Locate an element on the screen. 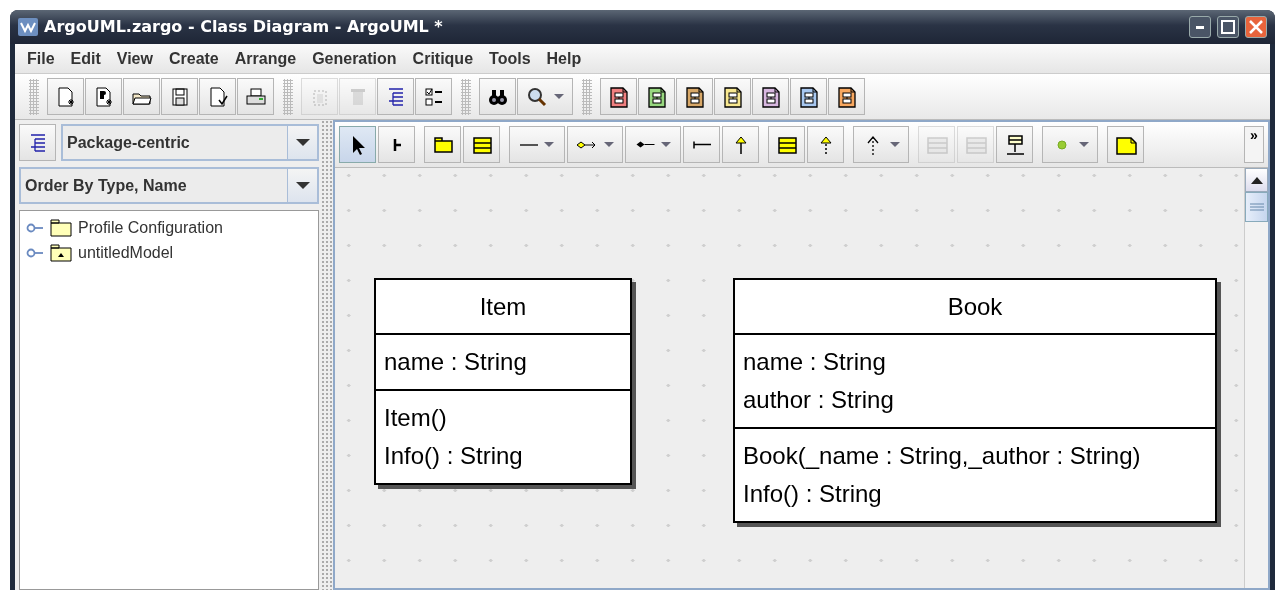 The image size is (1282, 590). up-arrow-icon is located at coordinates (1256, 180).